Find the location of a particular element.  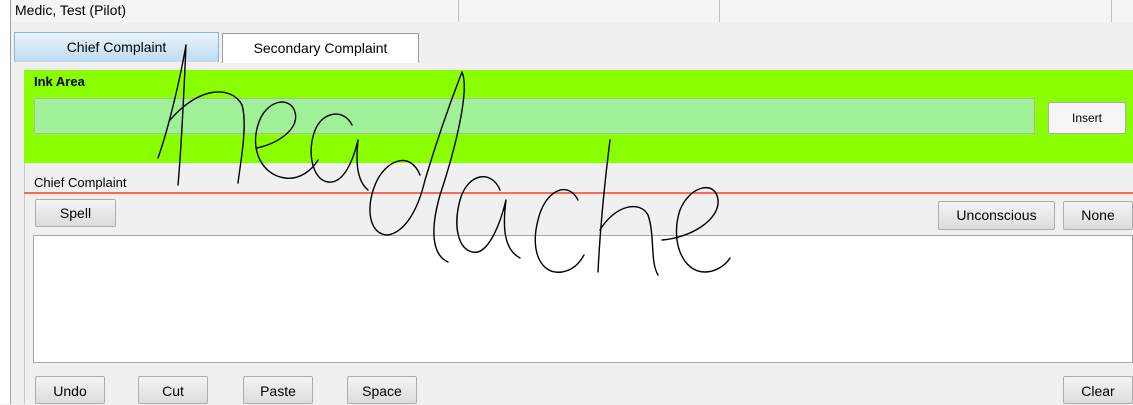

chief-complaint-group-label: Chief Complaint is located at coordinates (80, 182).